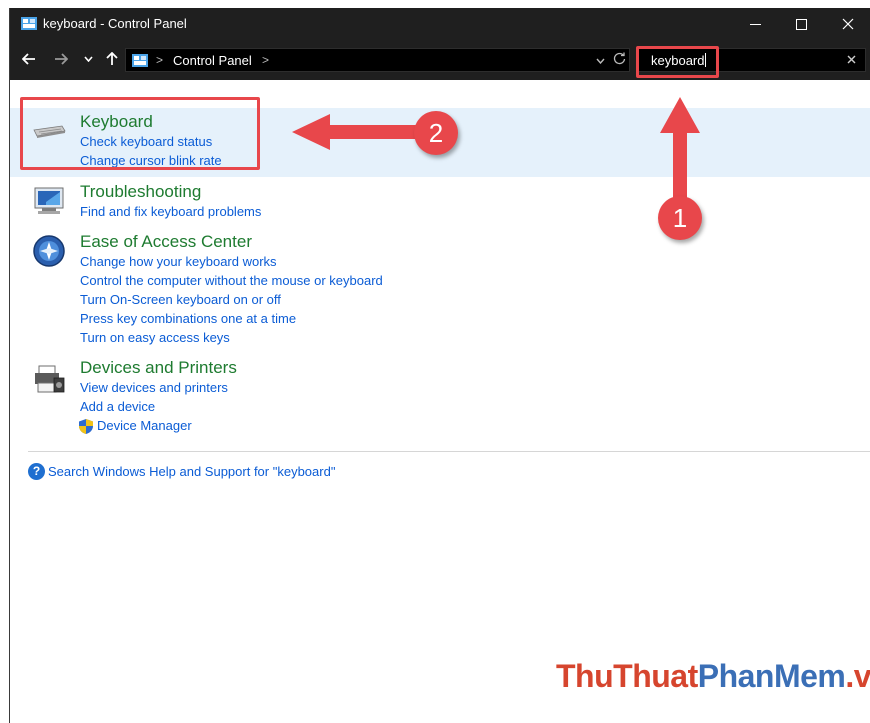 The width and height of the screenshot is (870, 723). What do you see at coordinates (619, 58) in the screenshot?
I see `refresh-icon` at bounding box center [619, 58].